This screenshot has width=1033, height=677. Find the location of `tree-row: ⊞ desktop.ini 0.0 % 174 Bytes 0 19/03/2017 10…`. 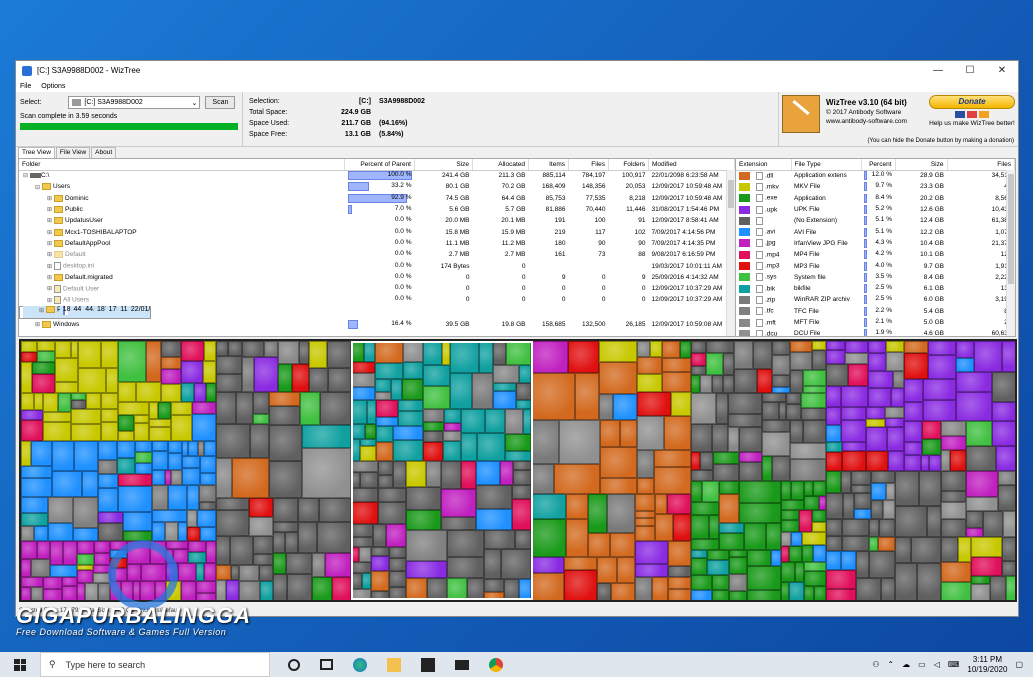

tree-row: ⊞ desktop.ini 0.0 % 174 Bytes 0 19/03/2017 10… is located at coordinates (377, 265).